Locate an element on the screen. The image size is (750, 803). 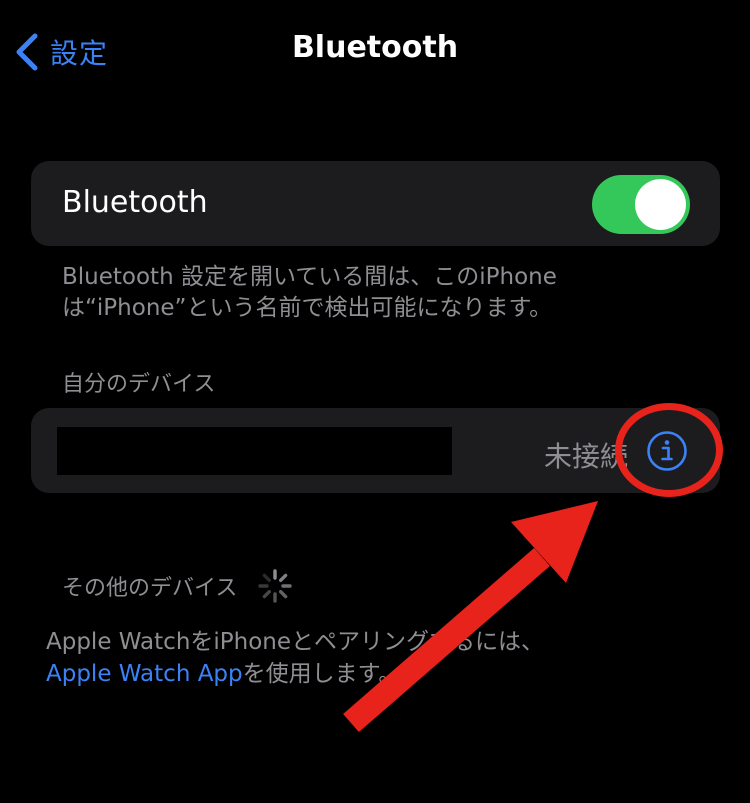
toggle-knob is located at coordinates (660, 204).